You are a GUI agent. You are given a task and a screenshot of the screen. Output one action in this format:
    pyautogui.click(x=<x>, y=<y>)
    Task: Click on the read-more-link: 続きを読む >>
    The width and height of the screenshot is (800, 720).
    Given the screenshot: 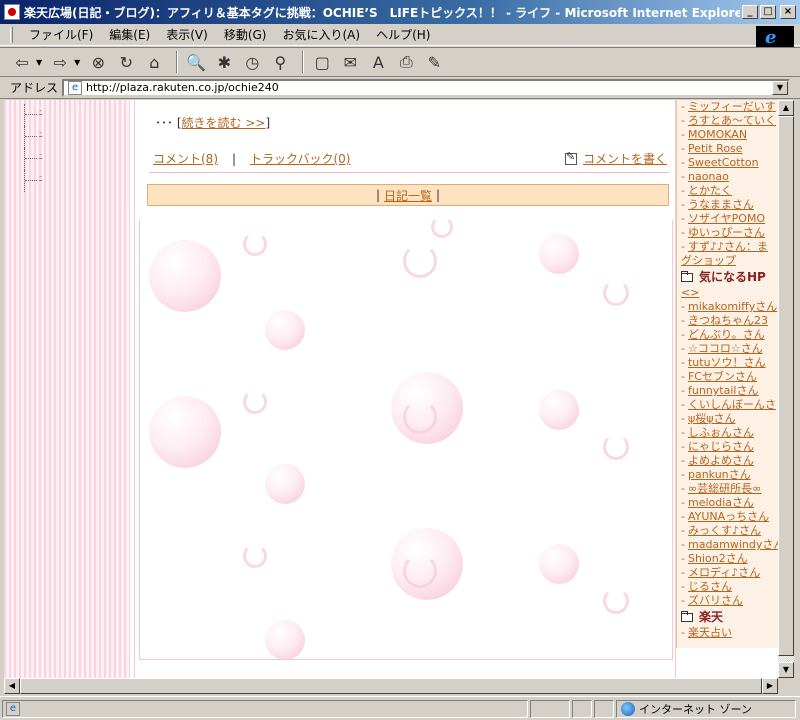 What is the action you would take?
    pyautogui.click(x=224, y=123)
    